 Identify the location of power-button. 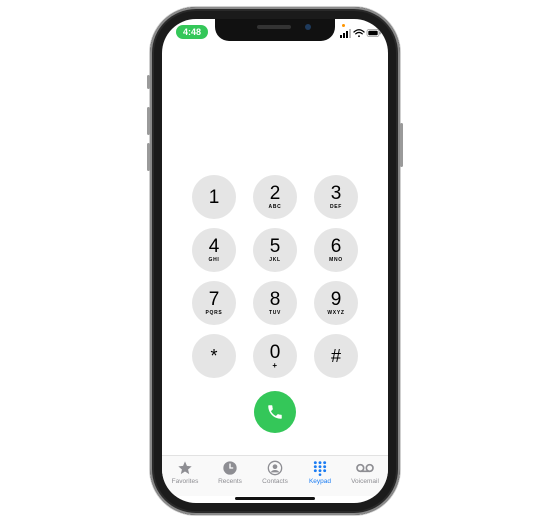
(401, 145).